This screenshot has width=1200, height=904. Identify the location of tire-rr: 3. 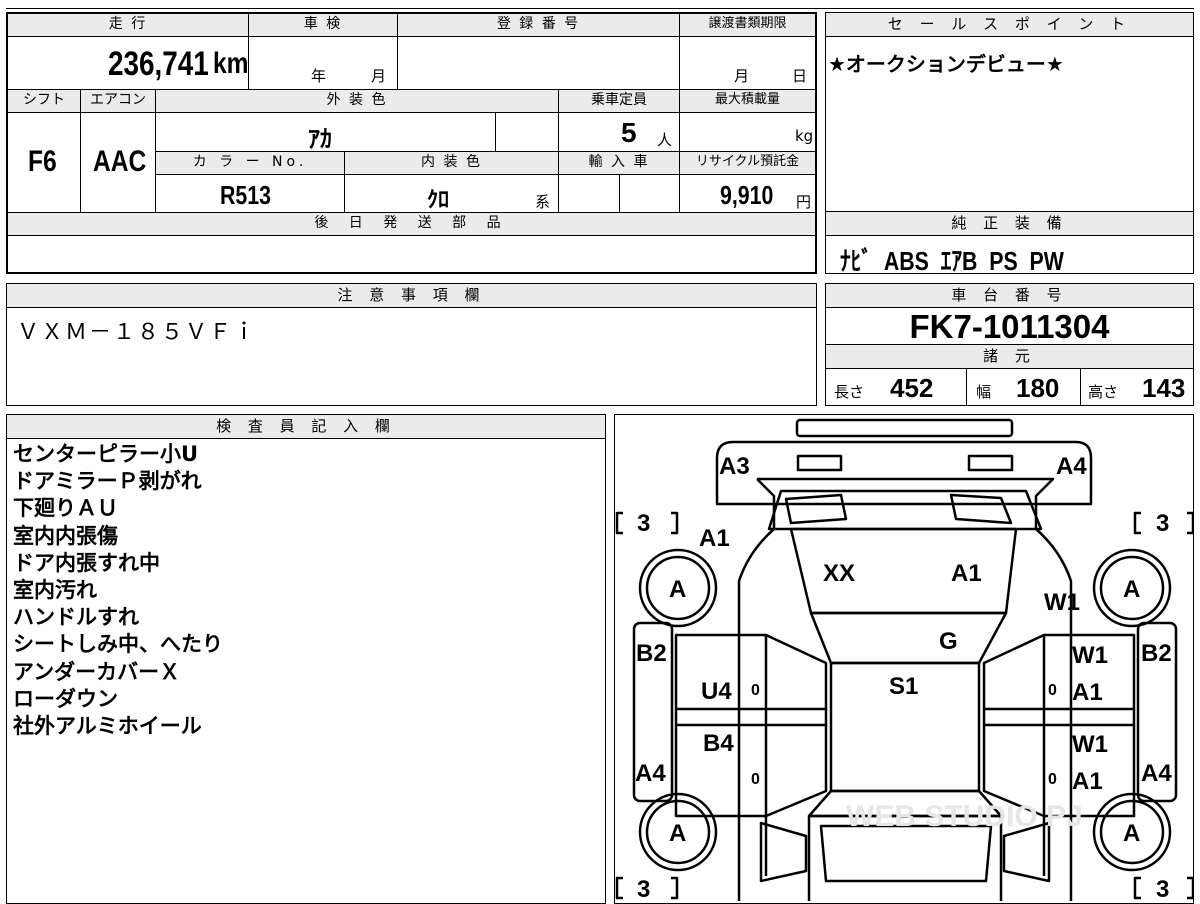
(1162, 523).